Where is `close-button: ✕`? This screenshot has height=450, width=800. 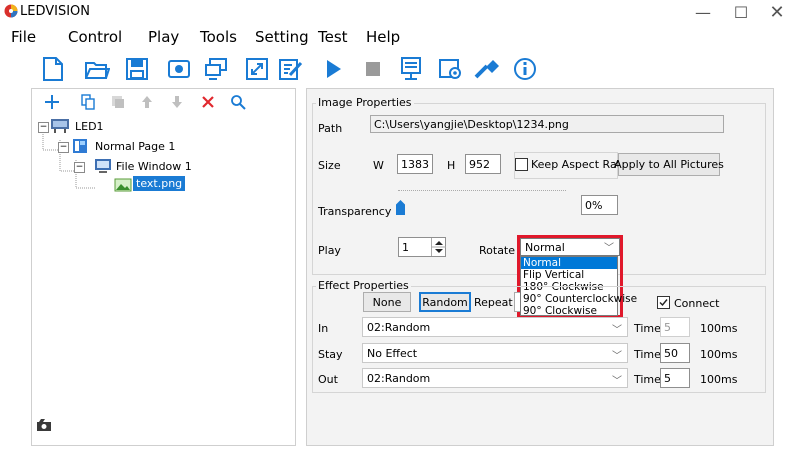 close-button: ✕ is located at coordinates (777, 12).